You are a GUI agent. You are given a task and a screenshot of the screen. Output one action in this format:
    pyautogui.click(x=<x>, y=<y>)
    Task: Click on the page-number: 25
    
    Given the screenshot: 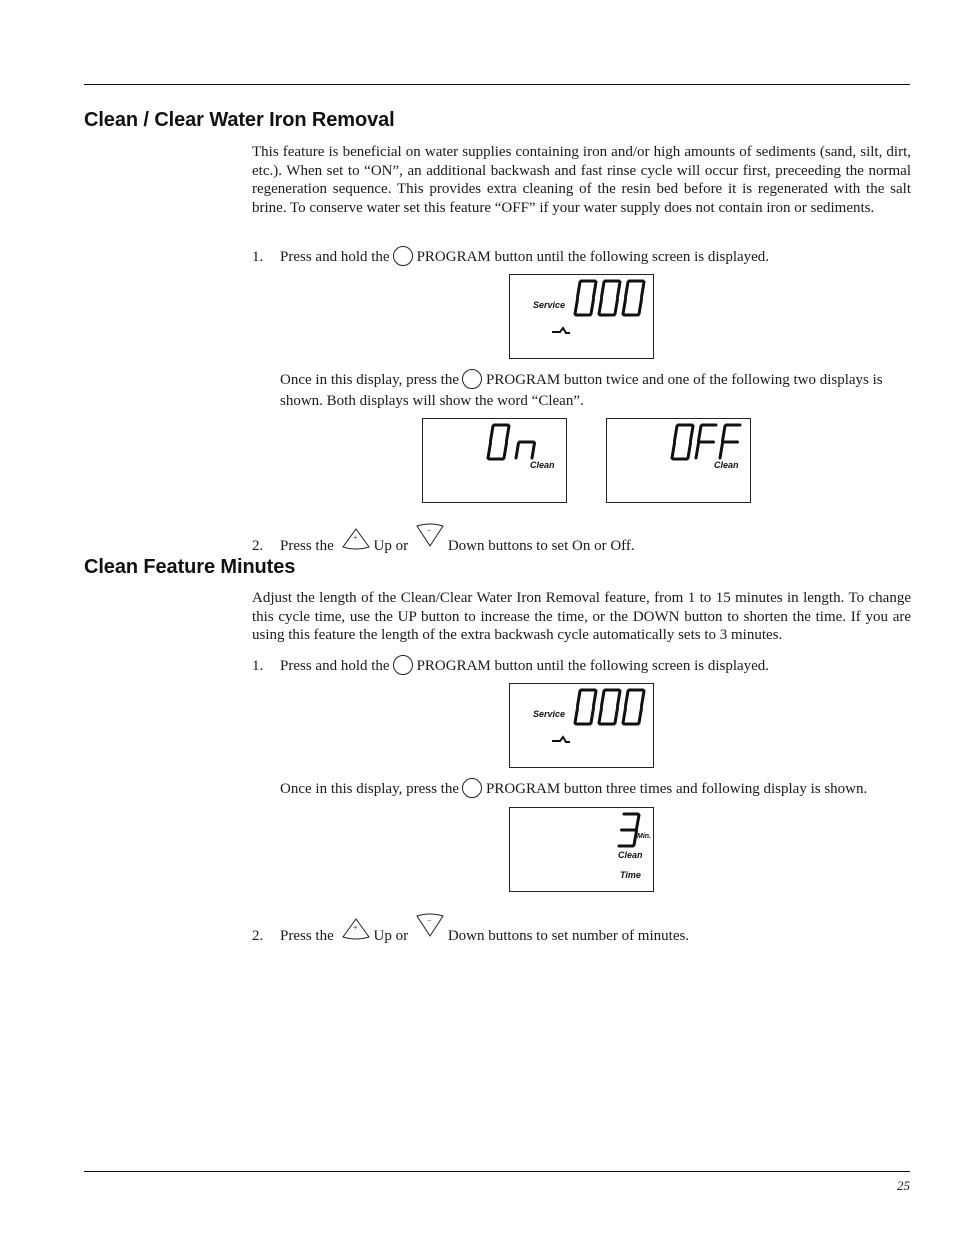 What is the action you would take?
    pyautogui.click(x=903, y=1185)
    